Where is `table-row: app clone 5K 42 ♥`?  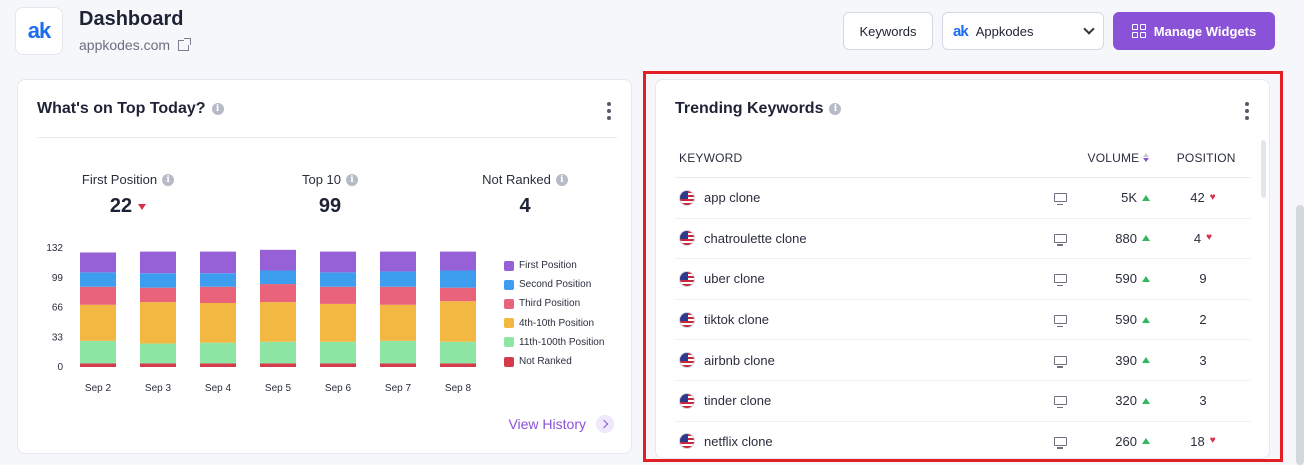
table-row: app clone 5K 42 ♥ is located at coordinates (963, 198).